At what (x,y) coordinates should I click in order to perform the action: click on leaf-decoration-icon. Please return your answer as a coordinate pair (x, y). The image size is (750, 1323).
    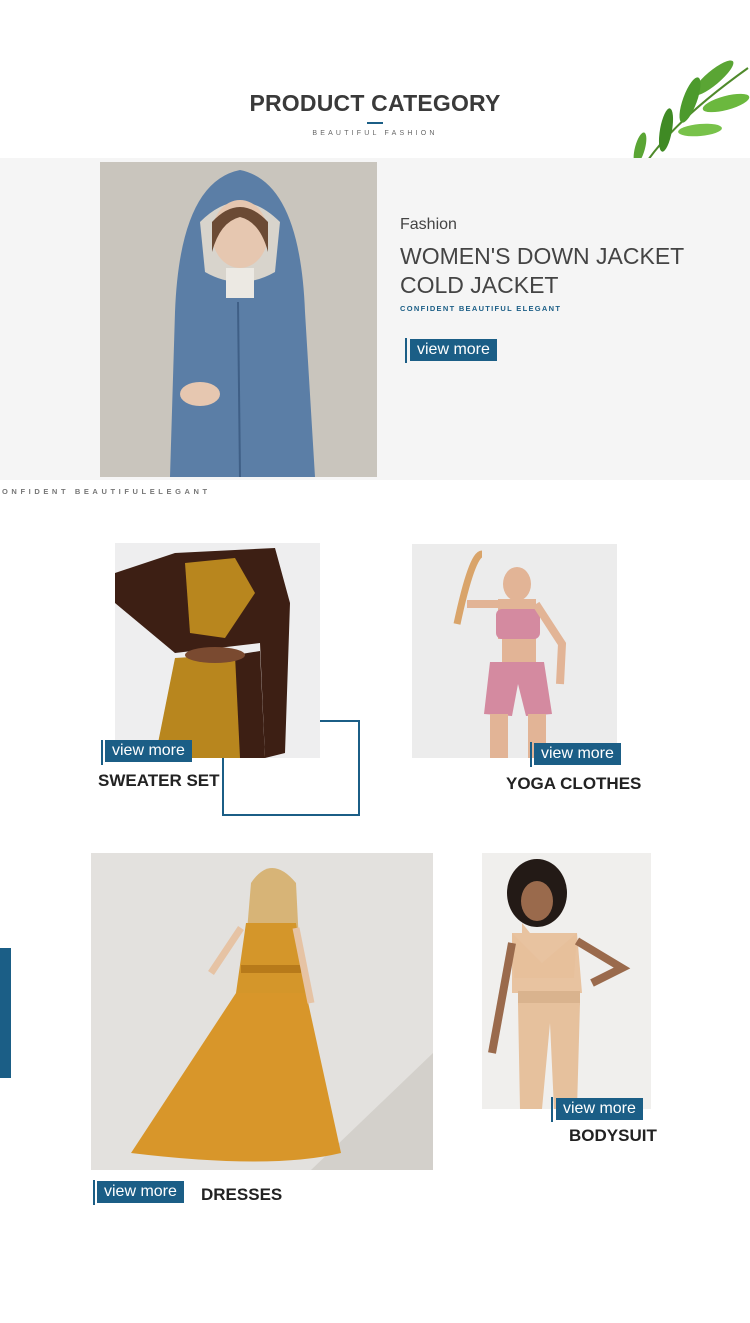
    Looking at the image, I should click on (691, 110).